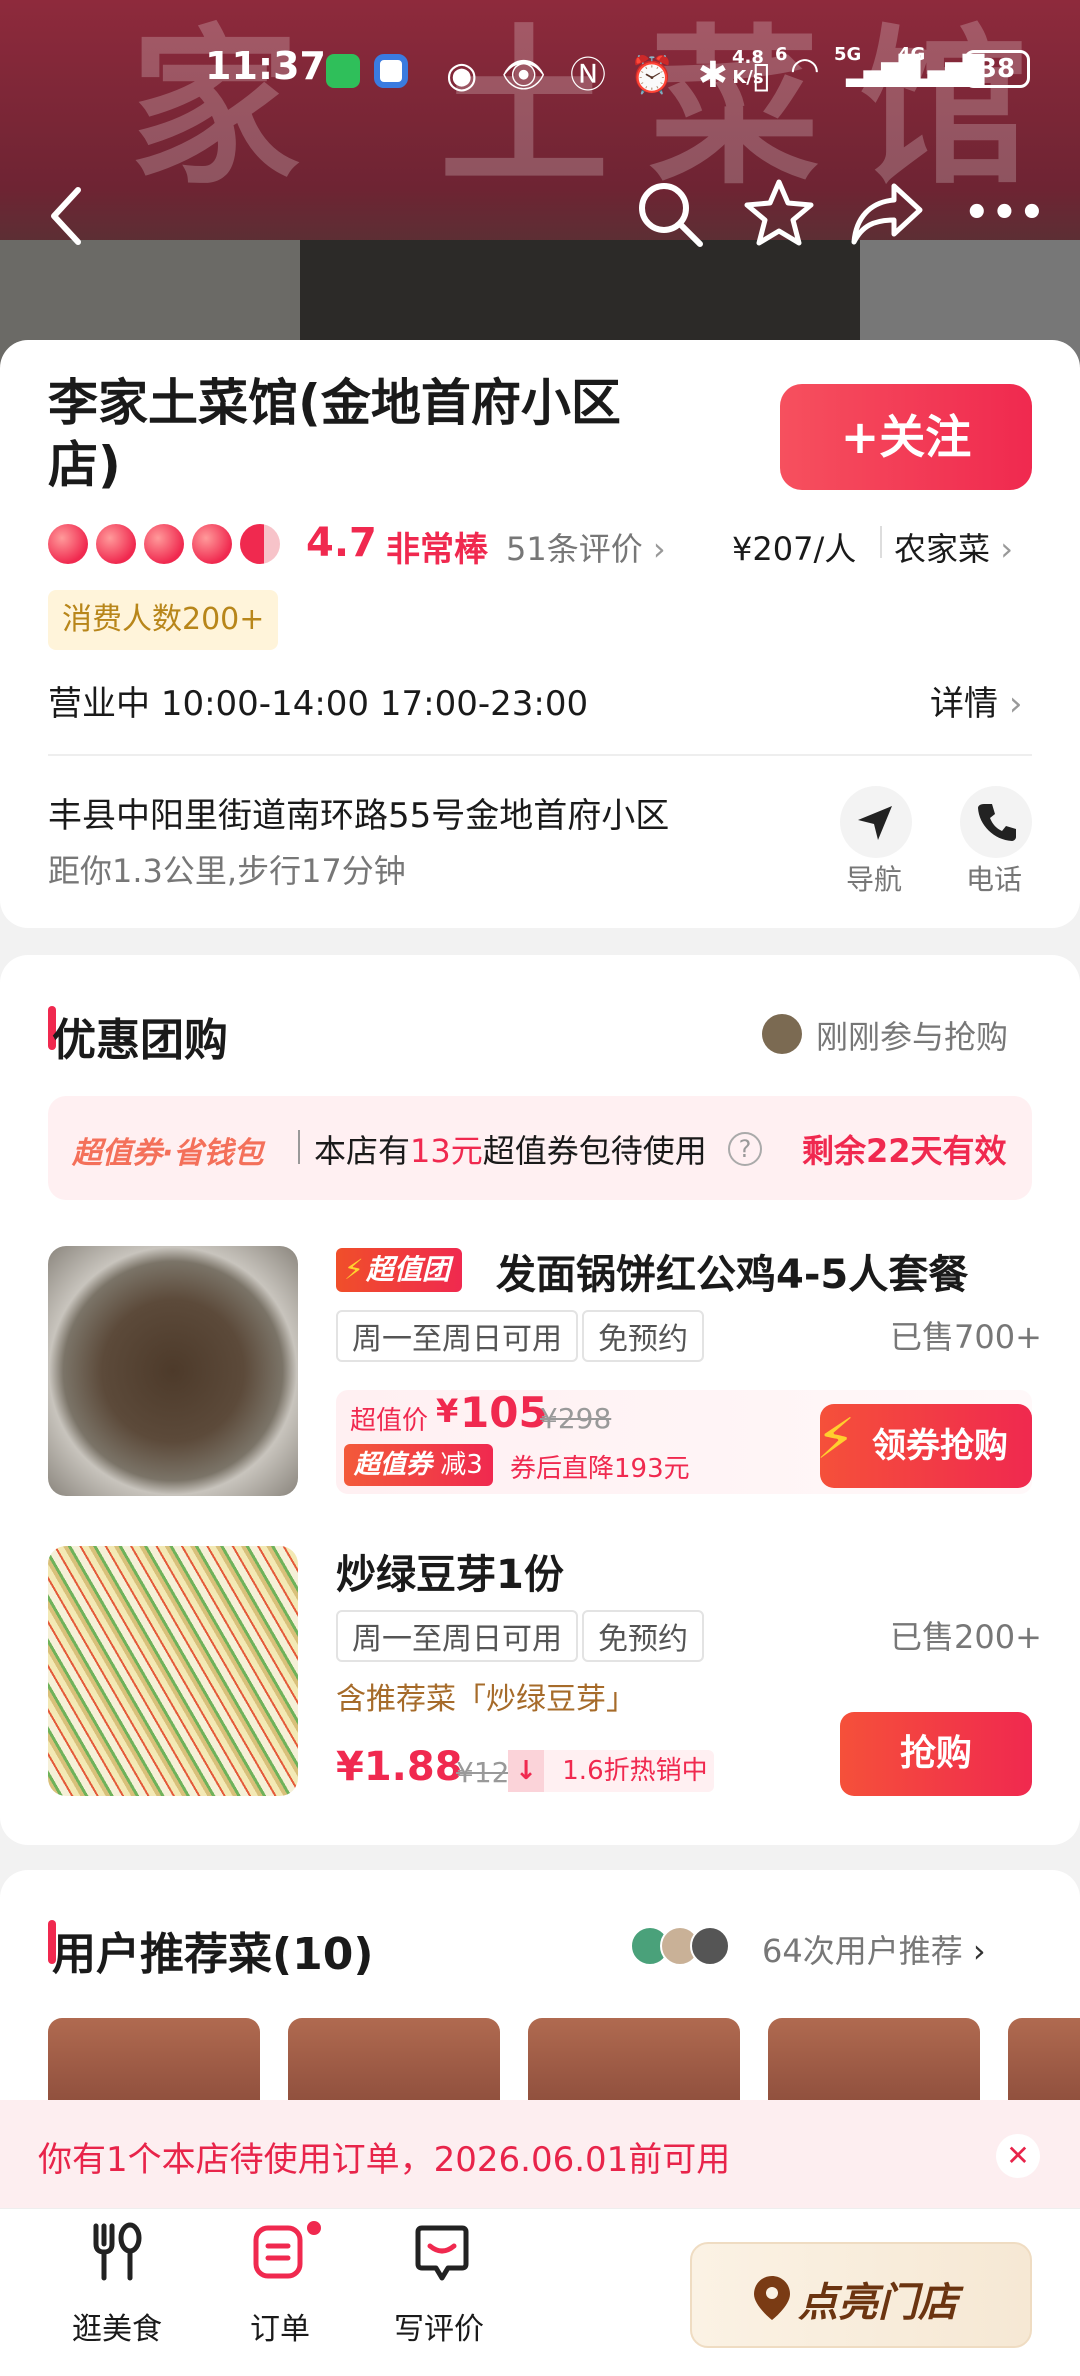  Describe the element at coordinates (278, 2252) in the screenshot. I see `order-icon` at that location.